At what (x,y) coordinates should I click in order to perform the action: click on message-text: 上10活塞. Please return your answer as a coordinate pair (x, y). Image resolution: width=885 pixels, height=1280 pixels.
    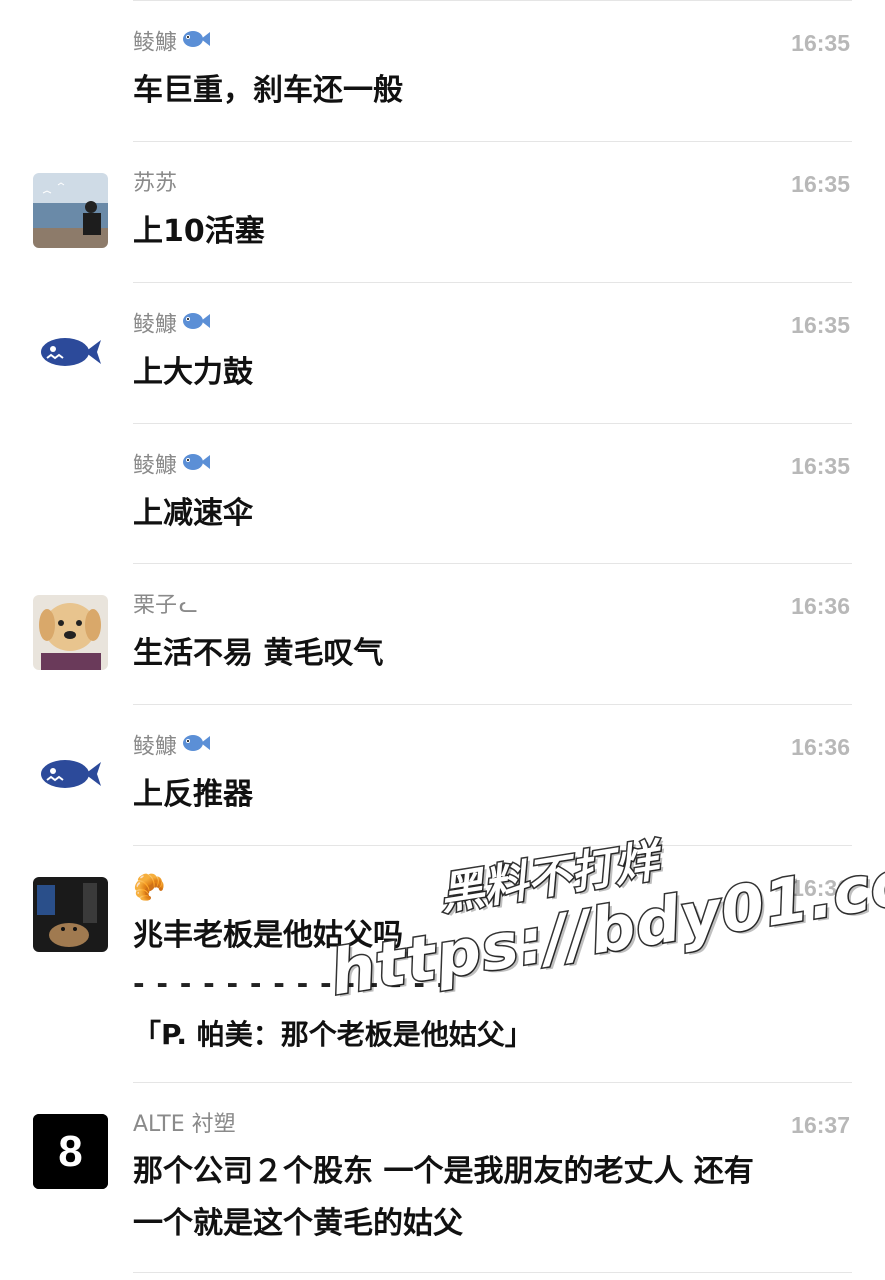
    Looking at the image, I should click on (199, 231).